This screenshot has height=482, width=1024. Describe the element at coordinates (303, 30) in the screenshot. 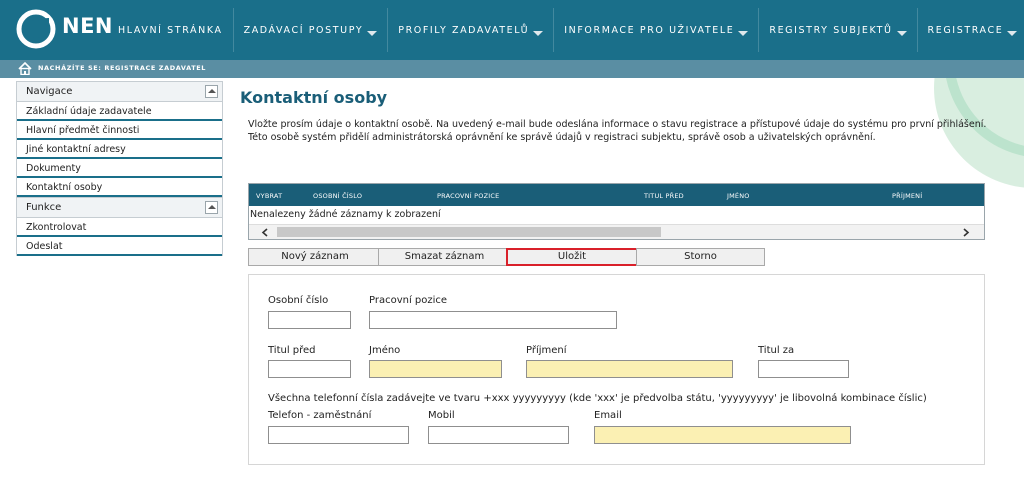

I see `nav-item-label: ZADÁVACÍ POSTUPY` at that location.